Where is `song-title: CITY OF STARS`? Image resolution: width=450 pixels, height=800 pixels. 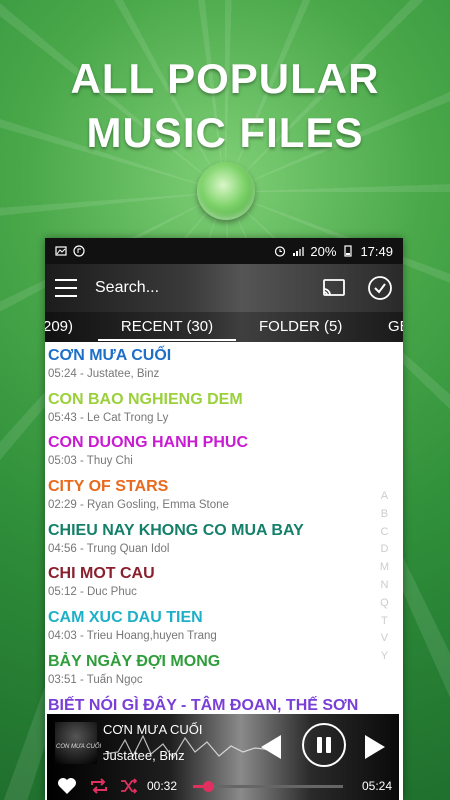
song-title: CITY OF STARS is located at coordinates (108, 487).